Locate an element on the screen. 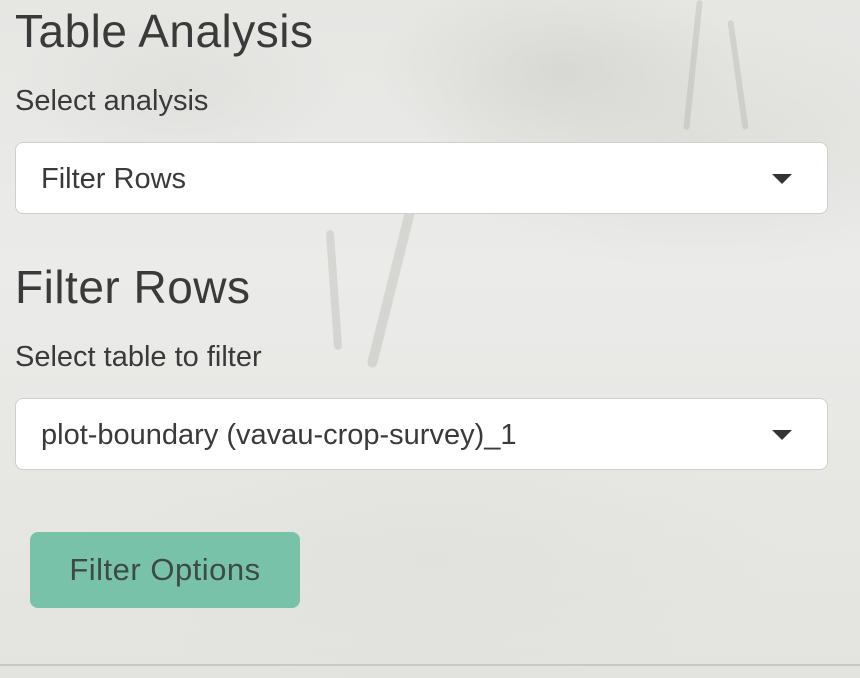  section-title: Filter Rows is located at coordinates (133, 287).